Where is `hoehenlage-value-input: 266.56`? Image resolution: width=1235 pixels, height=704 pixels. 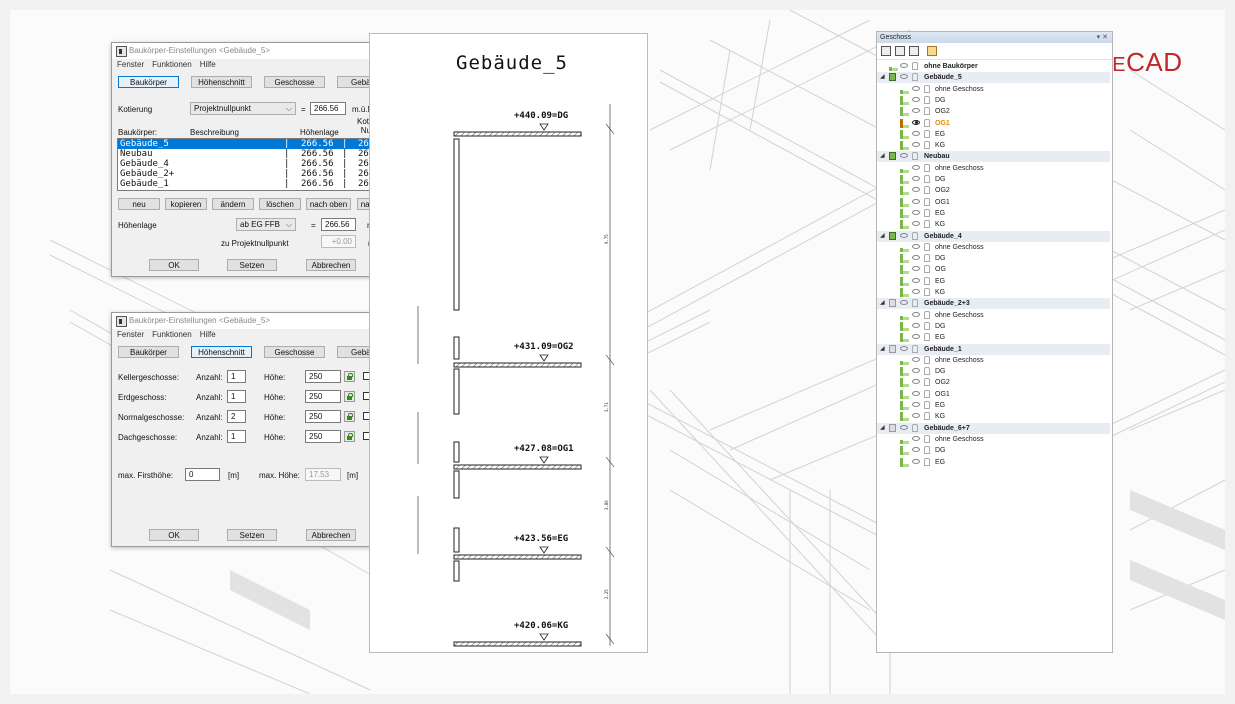
hoehenlage-value-input: 266.56 is located at coordinates (338, 224).